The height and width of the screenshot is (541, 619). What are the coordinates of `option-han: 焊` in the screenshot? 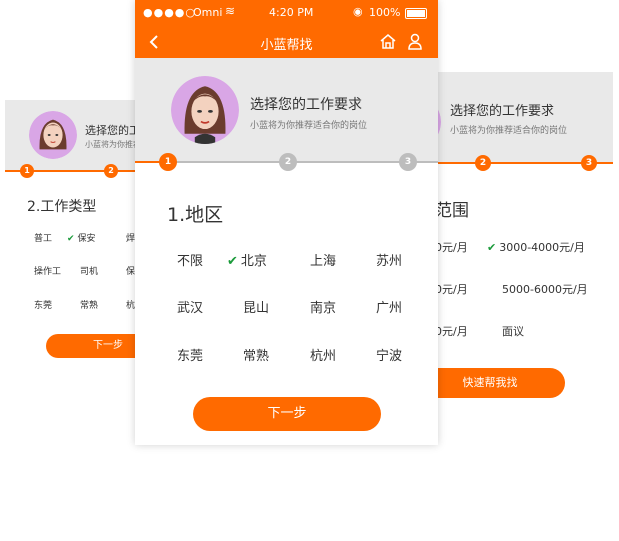 It's located at (130, 237).